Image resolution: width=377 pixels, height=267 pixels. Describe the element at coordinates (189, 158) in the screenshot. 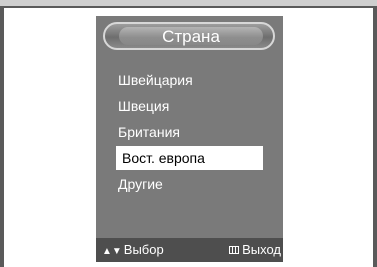

I see `menu-item-east-europe: Вост. европа` at that location.